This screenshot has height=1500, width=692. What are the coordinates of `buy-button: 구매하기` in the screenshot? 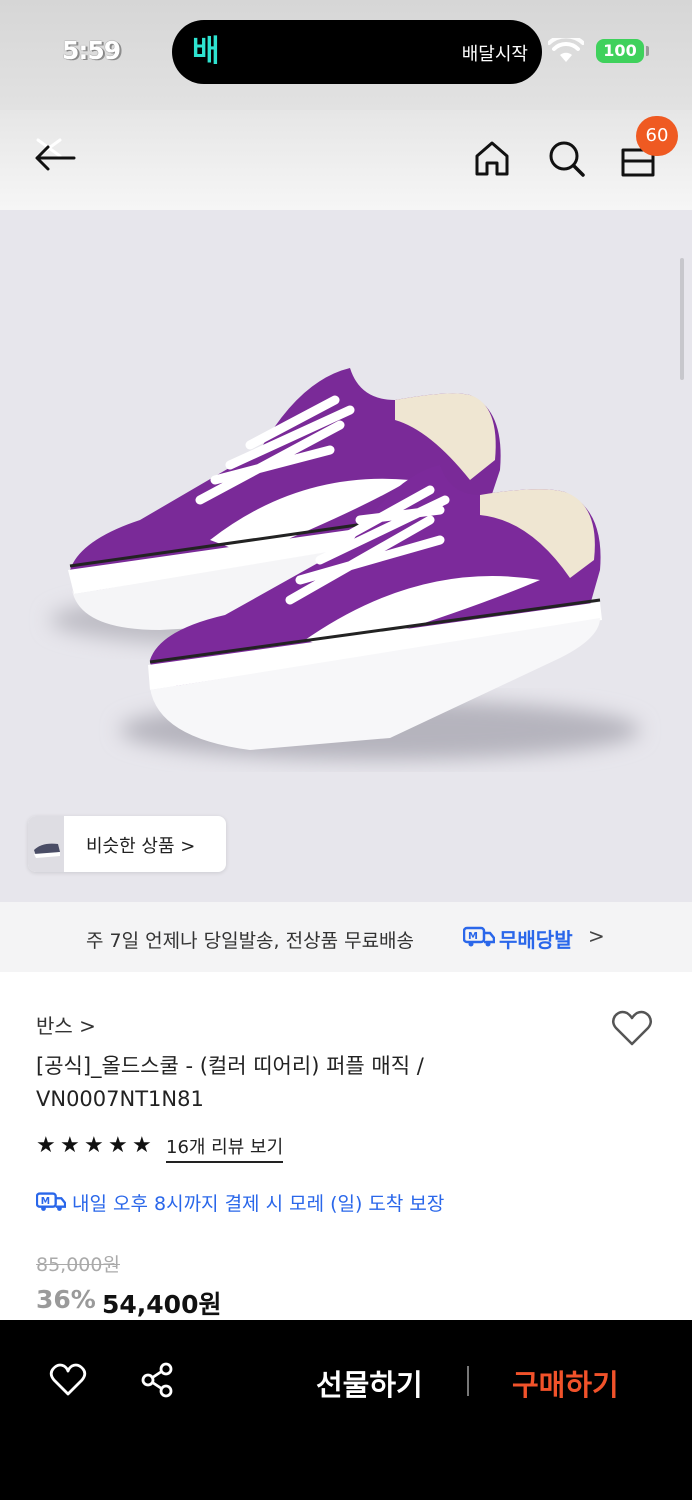 It's located at (565, 1383).